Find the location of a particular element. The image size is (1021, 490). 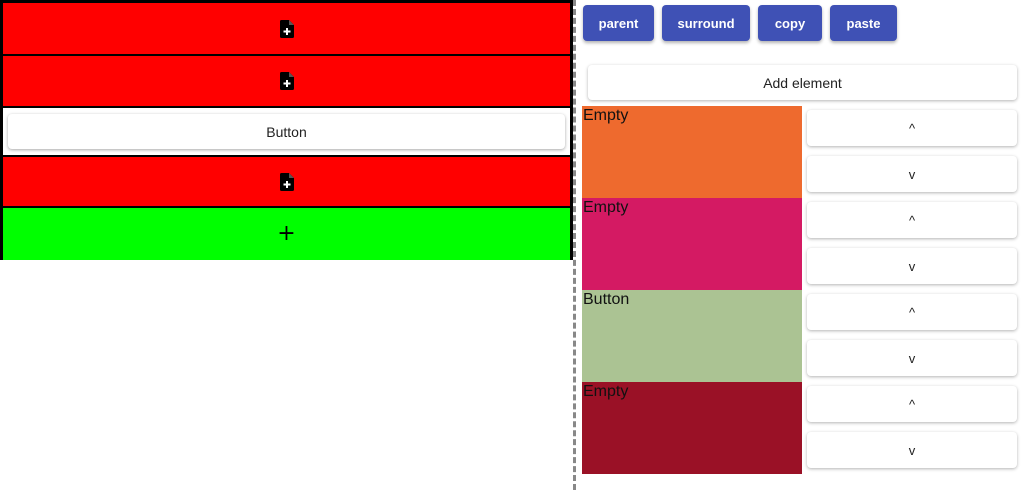

move-up-button-3: ^ is located at coordinates (912, 312).